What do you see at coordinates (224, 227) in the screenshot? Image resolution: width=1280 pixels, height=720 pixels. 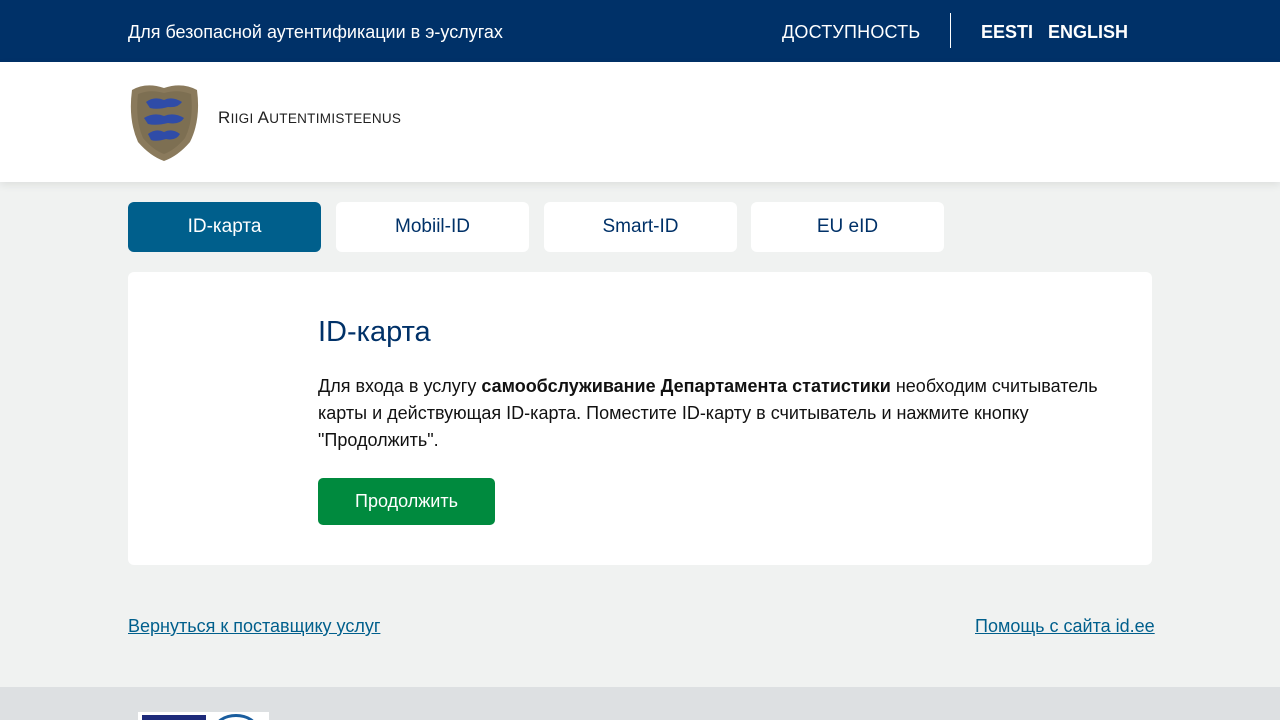 I see `tab-id-card: ID-карта` at bounding box center [224, 227].